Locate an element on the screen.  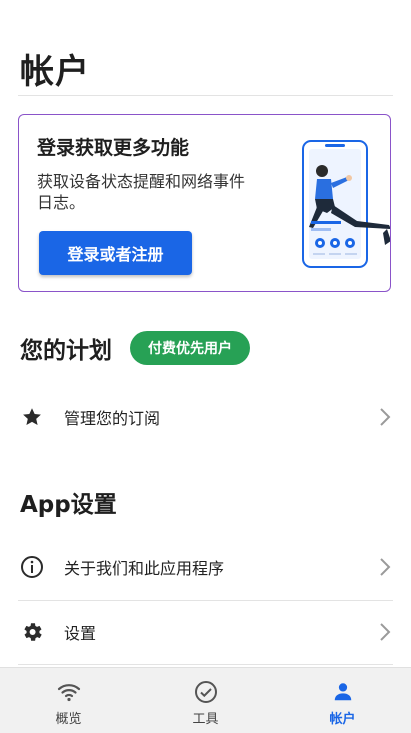
plan-status-badge: 付费优先用户 is located at coordinates (190, 348).